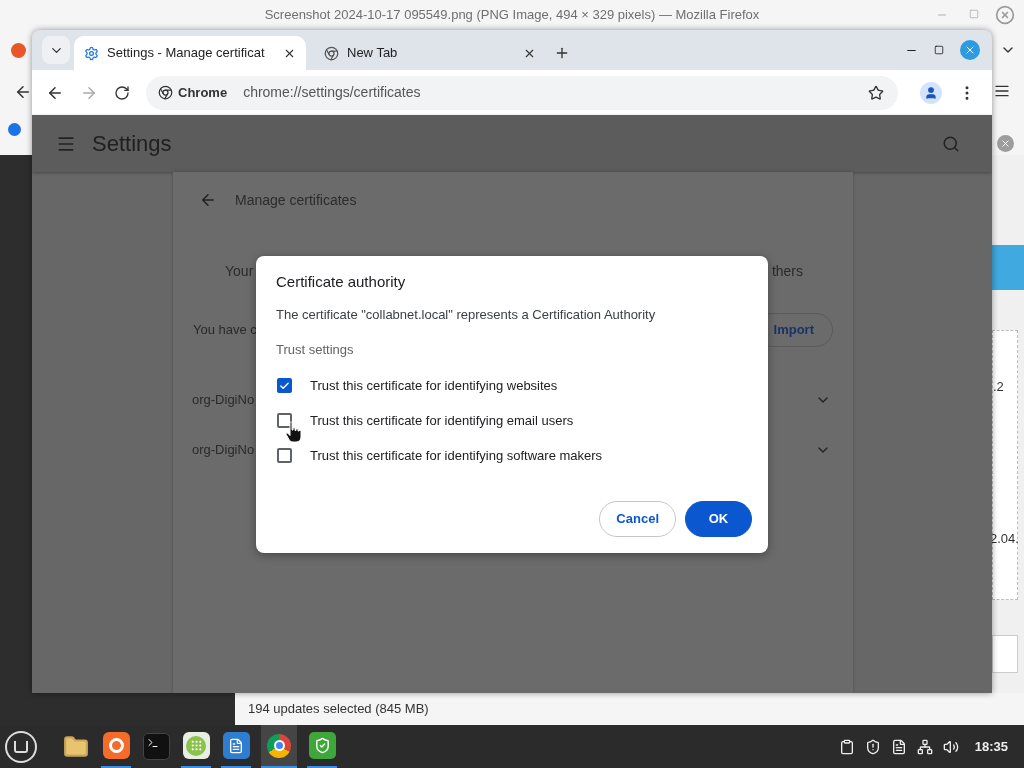 This screenshot has width=1024, height=768. Describe the element at coordinates (338, 709) in the screenshot. I see `status-text: 194 updates selected (845 MB)` at that location.